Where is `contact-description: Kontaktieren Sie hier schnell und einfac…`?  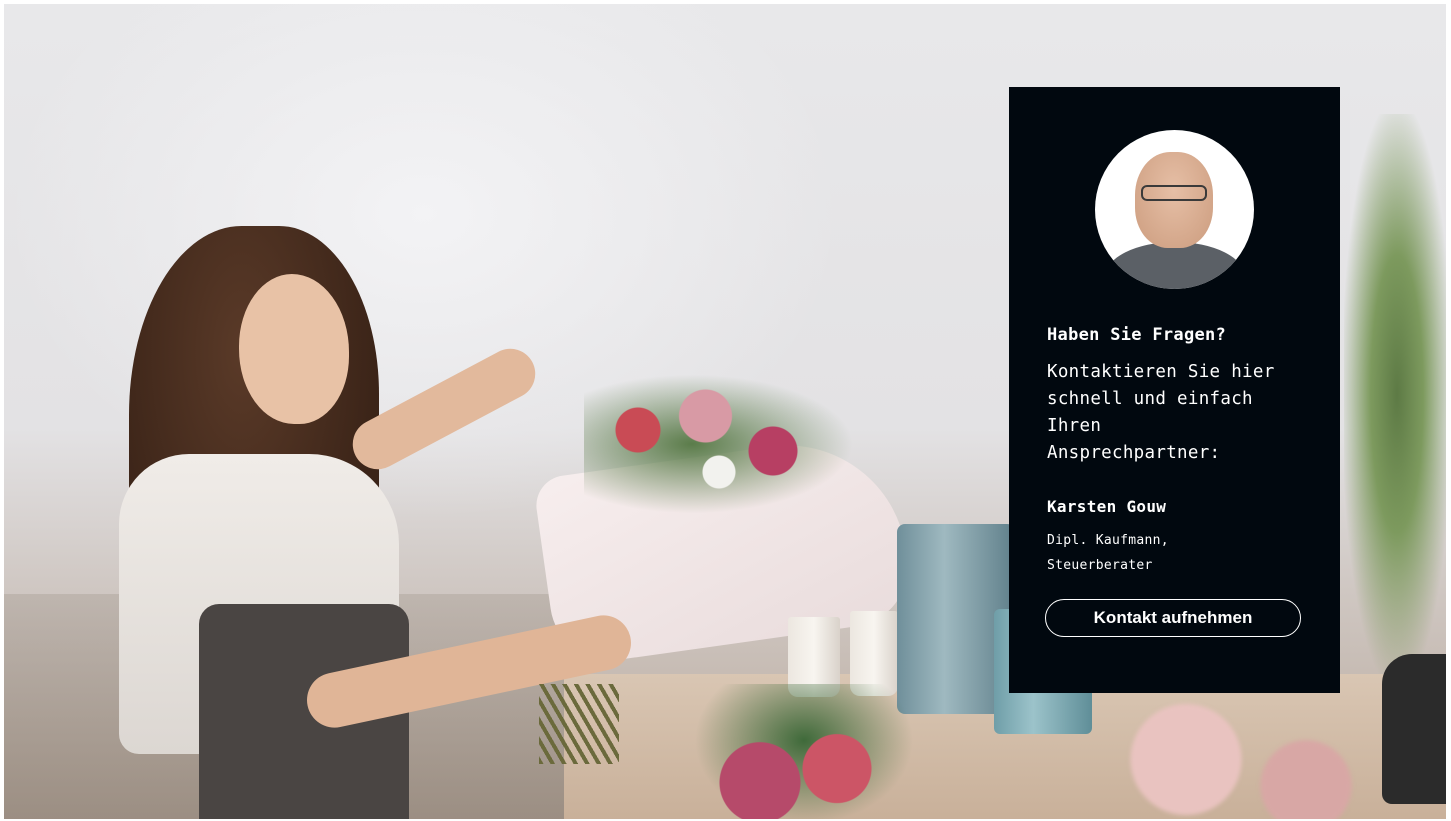 contact-description: Kontaktieren Sie hier schnell und einfac… is located at coordinates (1161, 412).